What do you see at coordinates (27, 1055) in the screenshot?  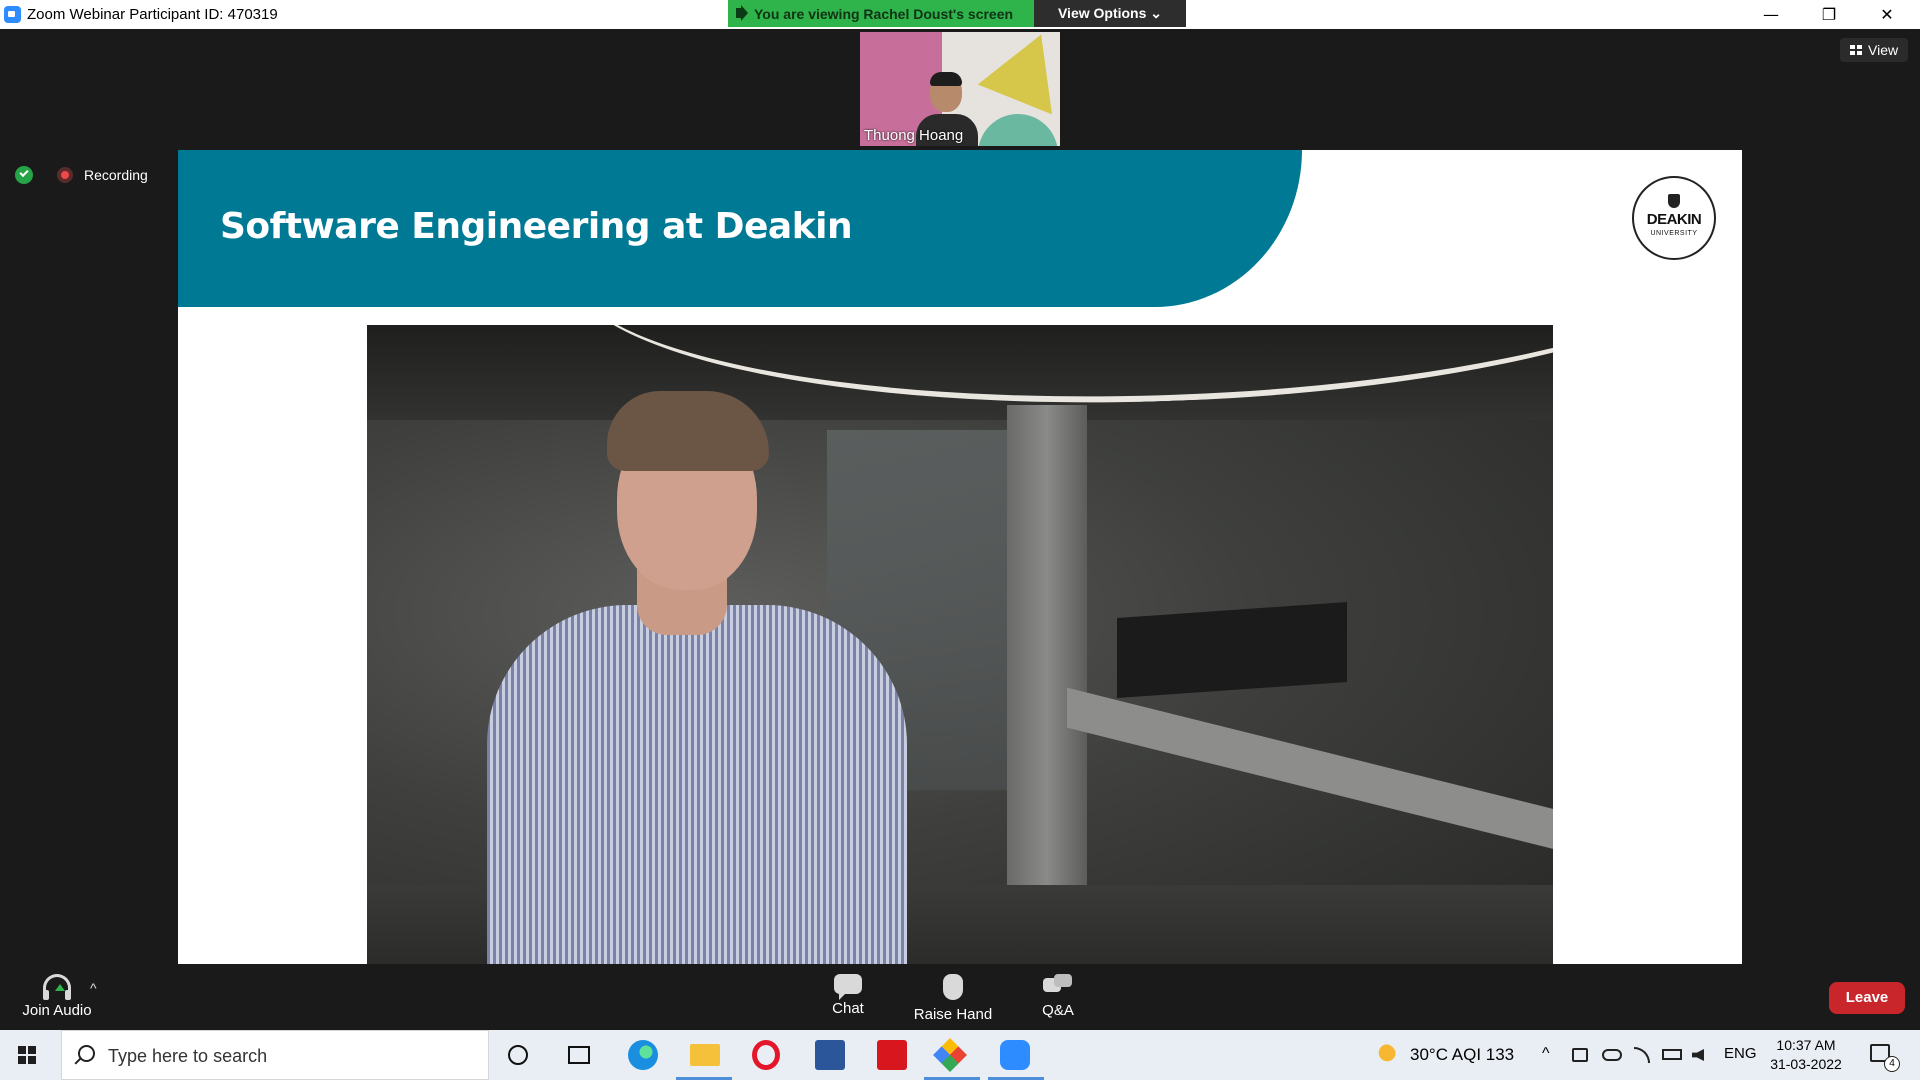 I see `windows-start-icon` at bounding box center [27, 1055].